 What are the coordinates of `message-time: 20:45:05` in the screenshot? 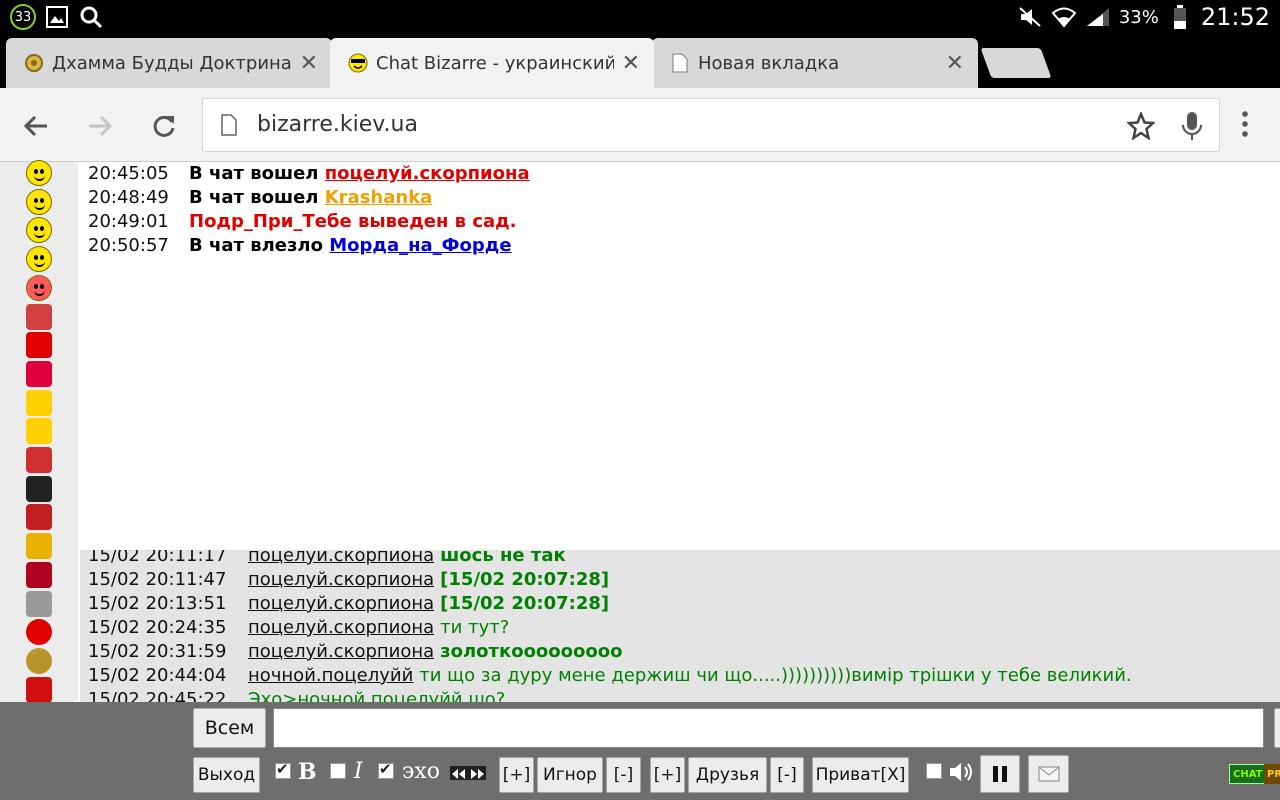 It's located at (128, 173).